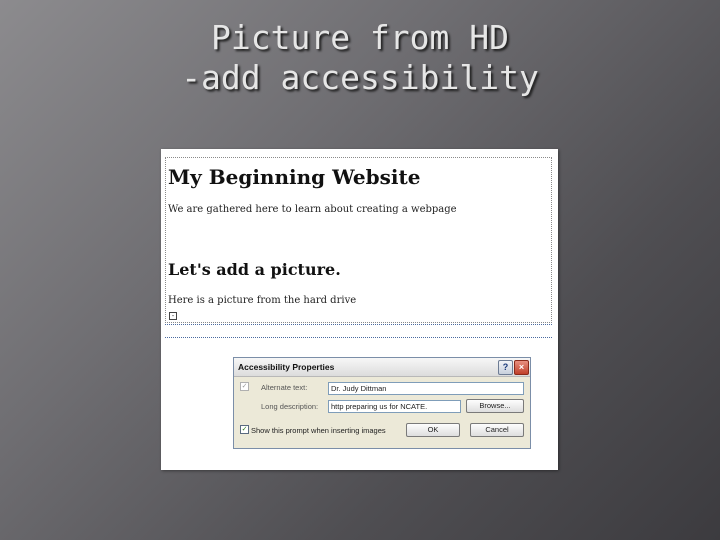 This screenshot has height=540, width=720. What do you see at coordinates (318, 430) in the screenshot?
I see `show-prompt-label: Show this prompt when inserting images` at bounding box center [318, 430].